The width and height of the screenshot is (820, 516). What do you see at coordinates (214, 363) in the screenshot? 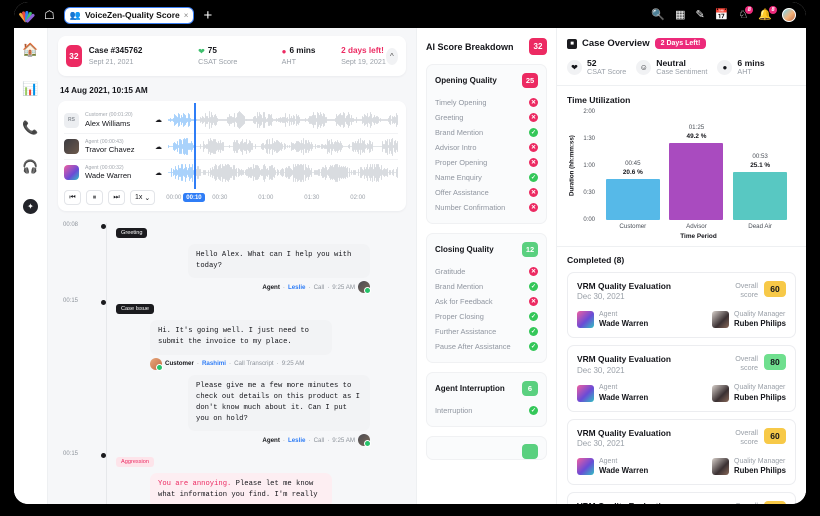
I see `meta-speaker: Rashimi` at bounding box center [214, 363].